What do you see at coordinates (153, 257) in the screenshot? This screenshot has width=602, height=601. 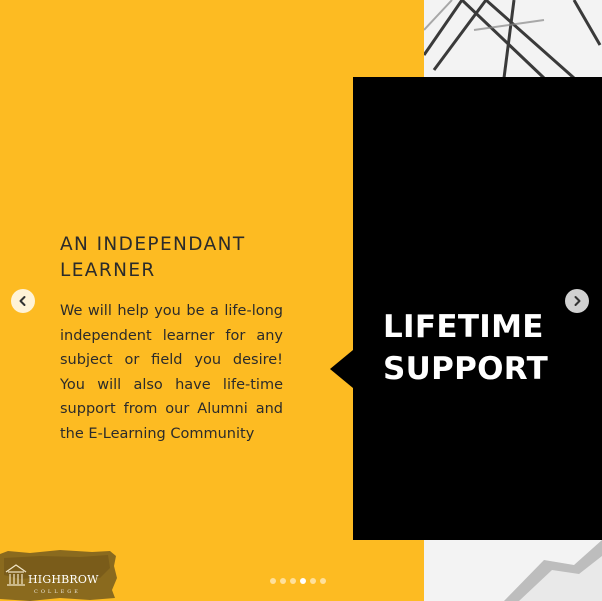 I see `slide-heading: AN INDEPENDANT LEARNER` at bounding box center [153, 257].